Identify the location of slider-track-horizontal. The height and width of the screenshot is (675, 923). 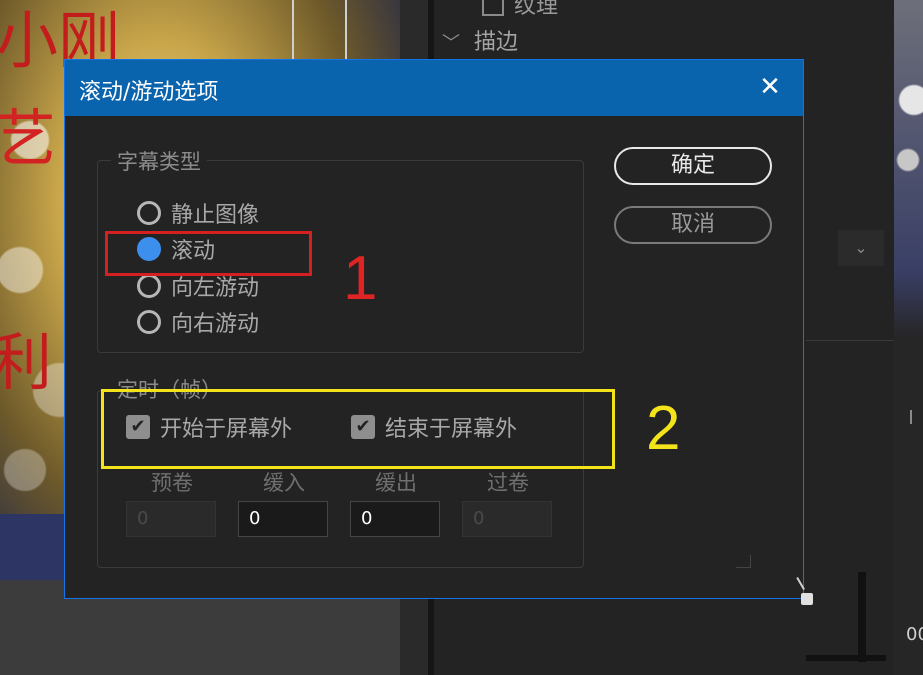
(846, 658).